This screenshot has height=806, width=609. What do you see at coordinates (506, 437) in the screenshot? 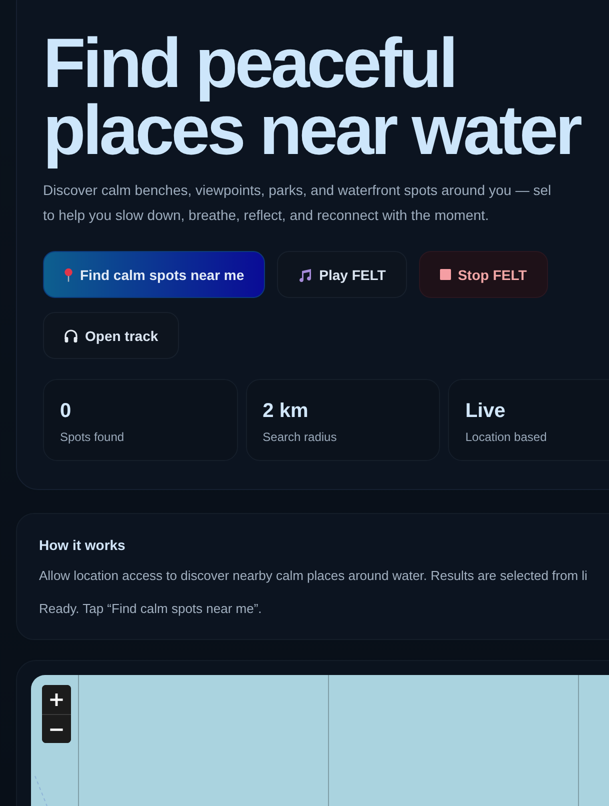
I see `stat-label: Location based` at bounding box center [506, 437].